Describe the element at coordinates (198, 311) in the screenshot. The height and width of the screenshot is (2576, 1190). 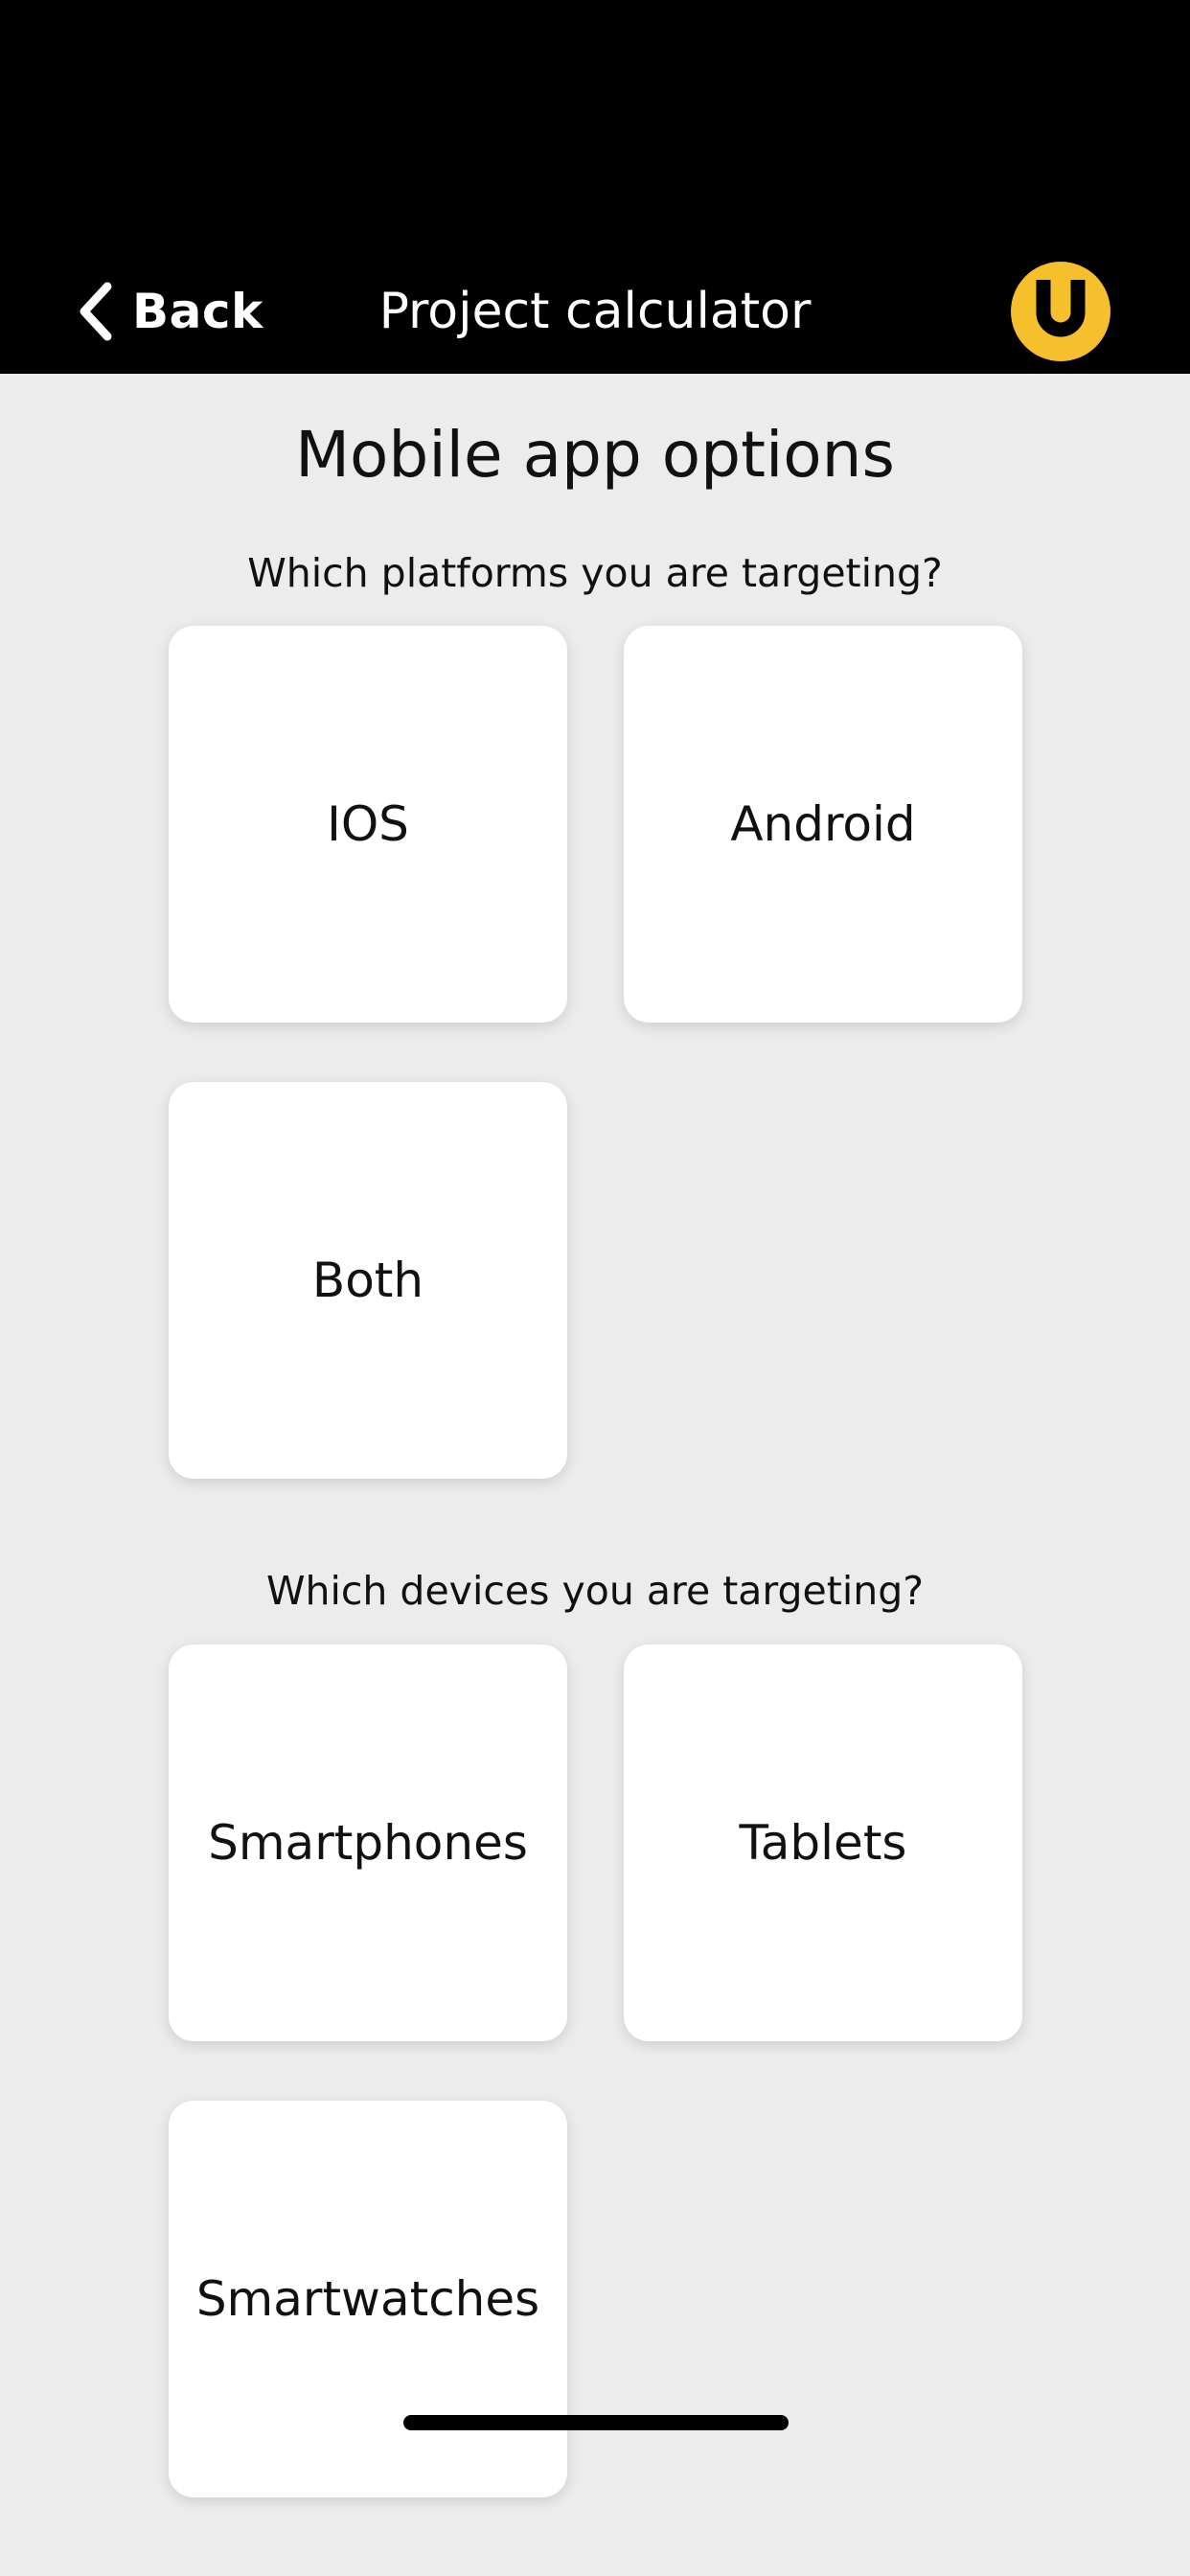
I see `back-label: Back` at that location.